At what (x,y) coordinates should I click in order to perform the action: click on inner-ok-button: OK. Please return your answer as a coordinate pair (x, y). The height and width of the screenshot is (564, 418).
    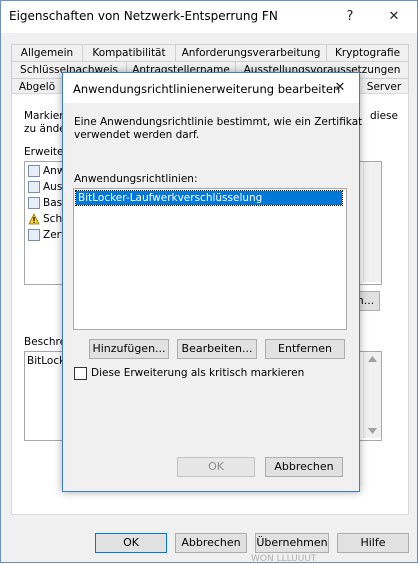
    Looking at the image, I should click on (216, 467).